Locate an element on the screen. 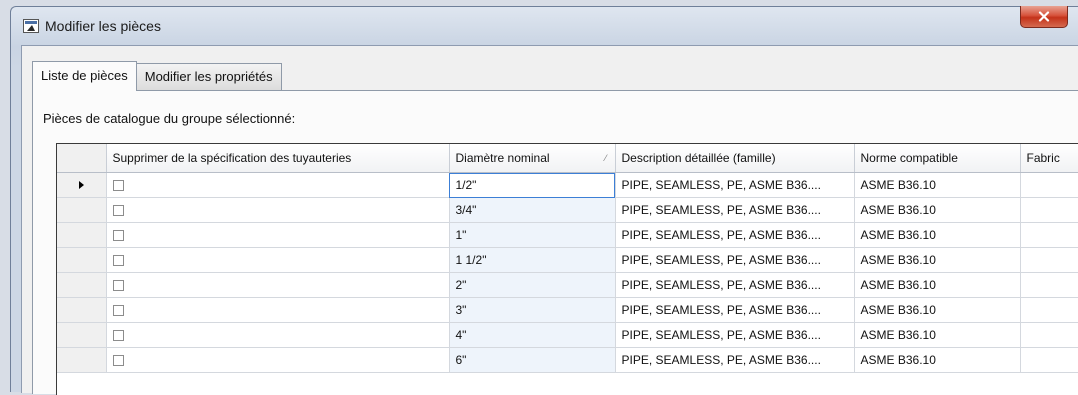  diameter-cell: 2" is located at coordinates (532, 285).